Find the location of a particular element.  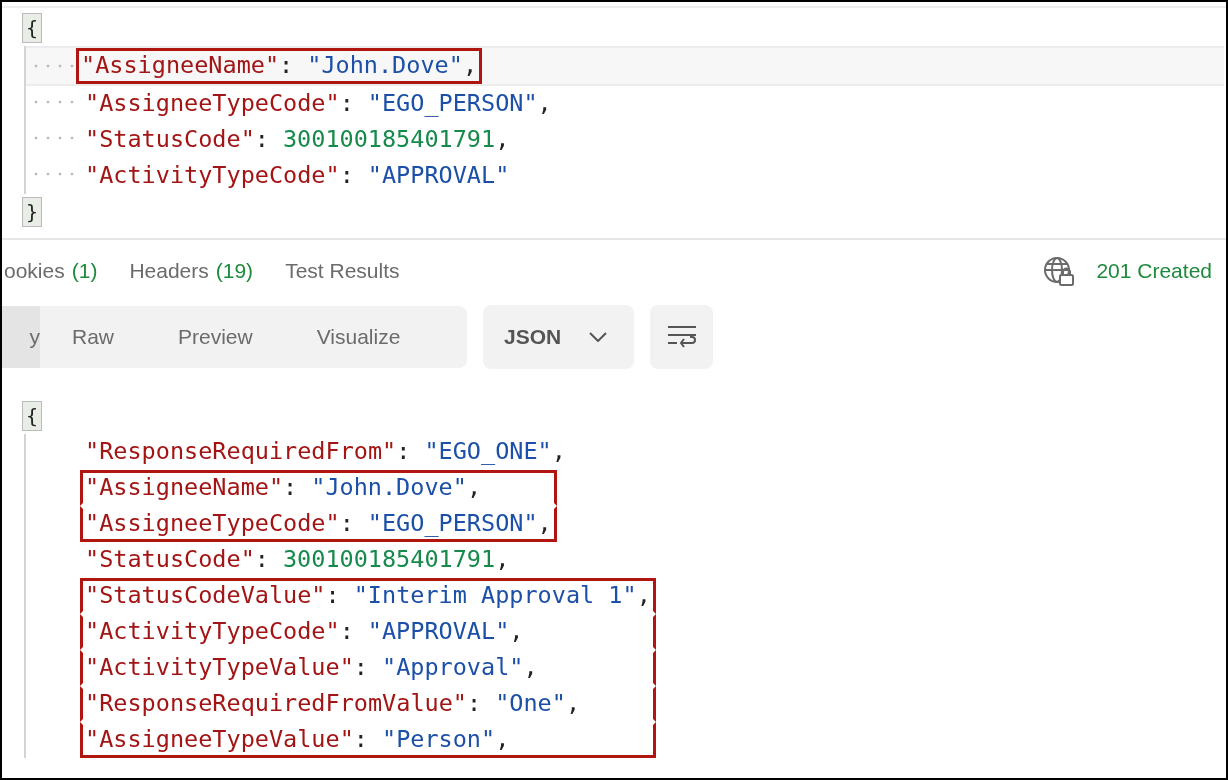

wrap-lines-icon is located at coordinates (681, 337).